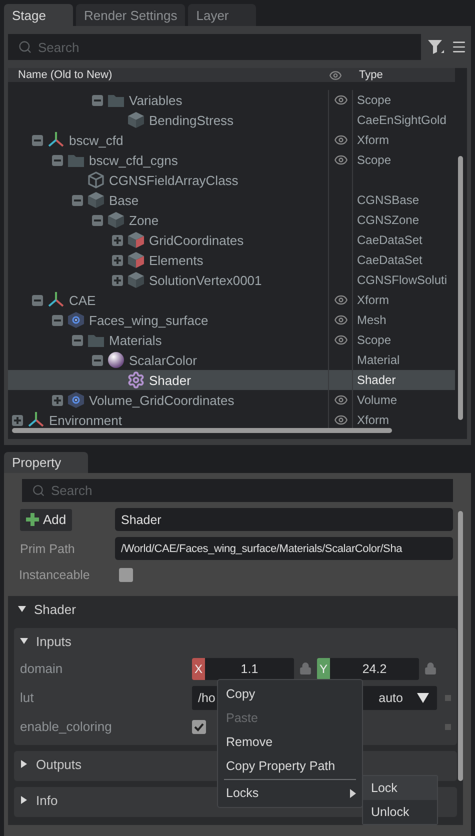 This screenshot has height=836, width=475. I want to click on tree-item-label: ScalarColor, so click(163, 360).